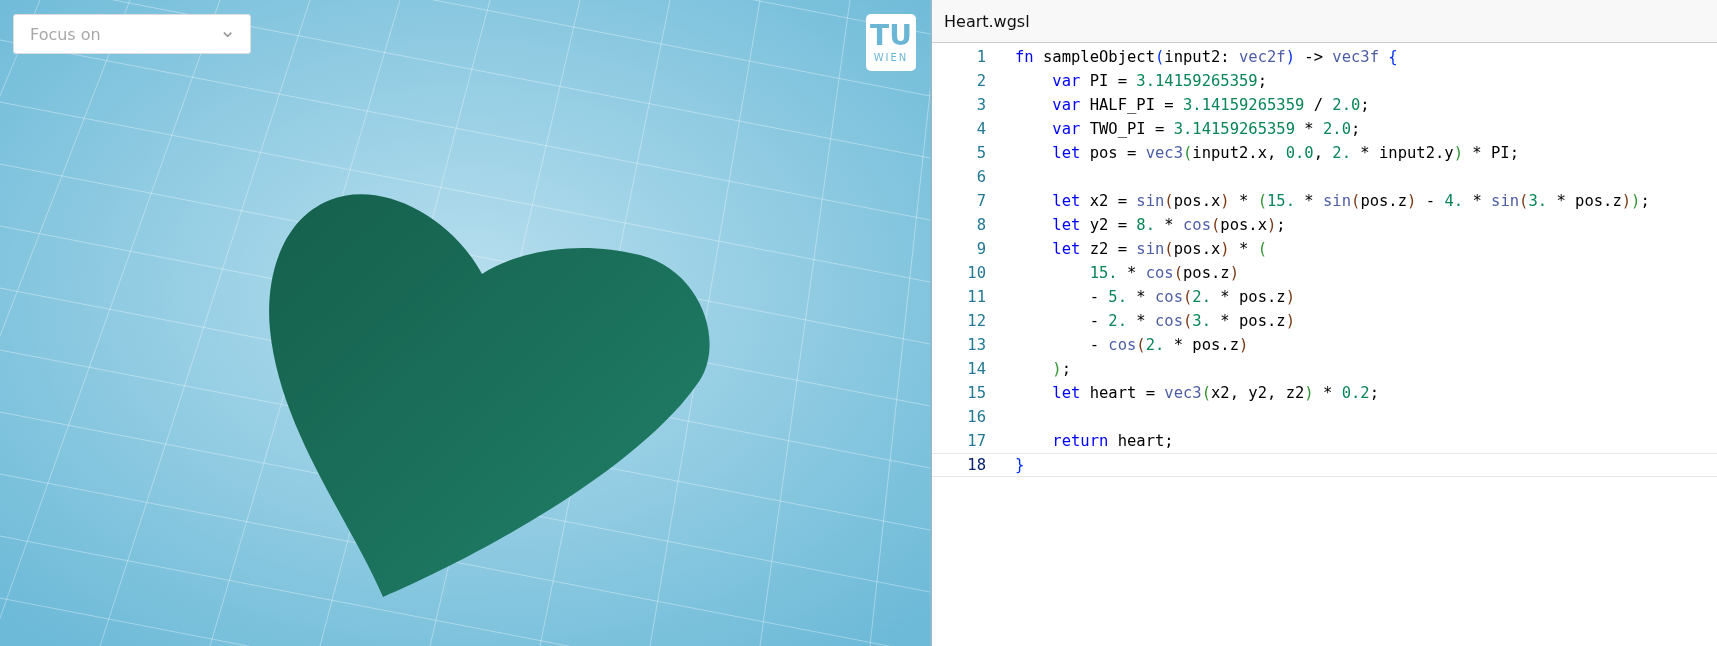  I want to click on code-line: - 5. * cos(2. * pos.z), so click(1191, 297).